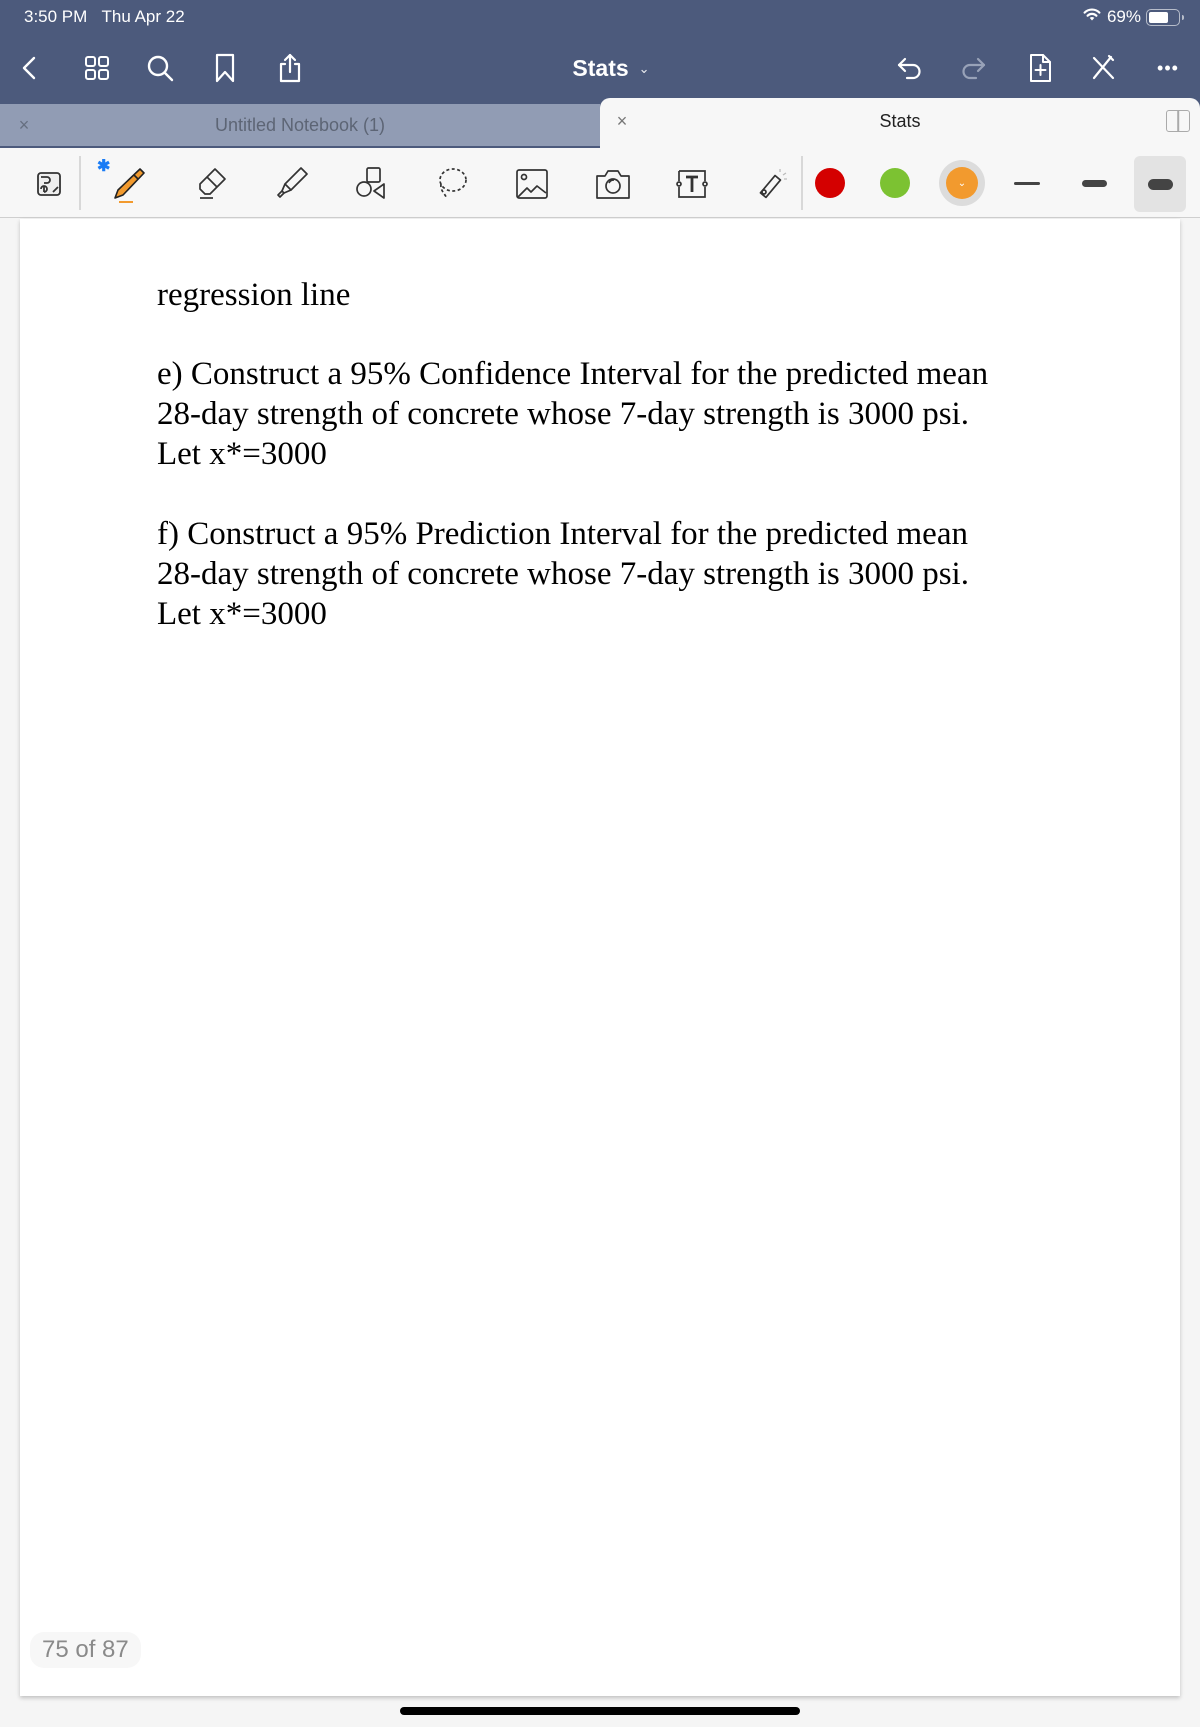 The height and width of the screenshot is (1727, 1200). I want to click on stroke-width-thick, so click(1160, 184).